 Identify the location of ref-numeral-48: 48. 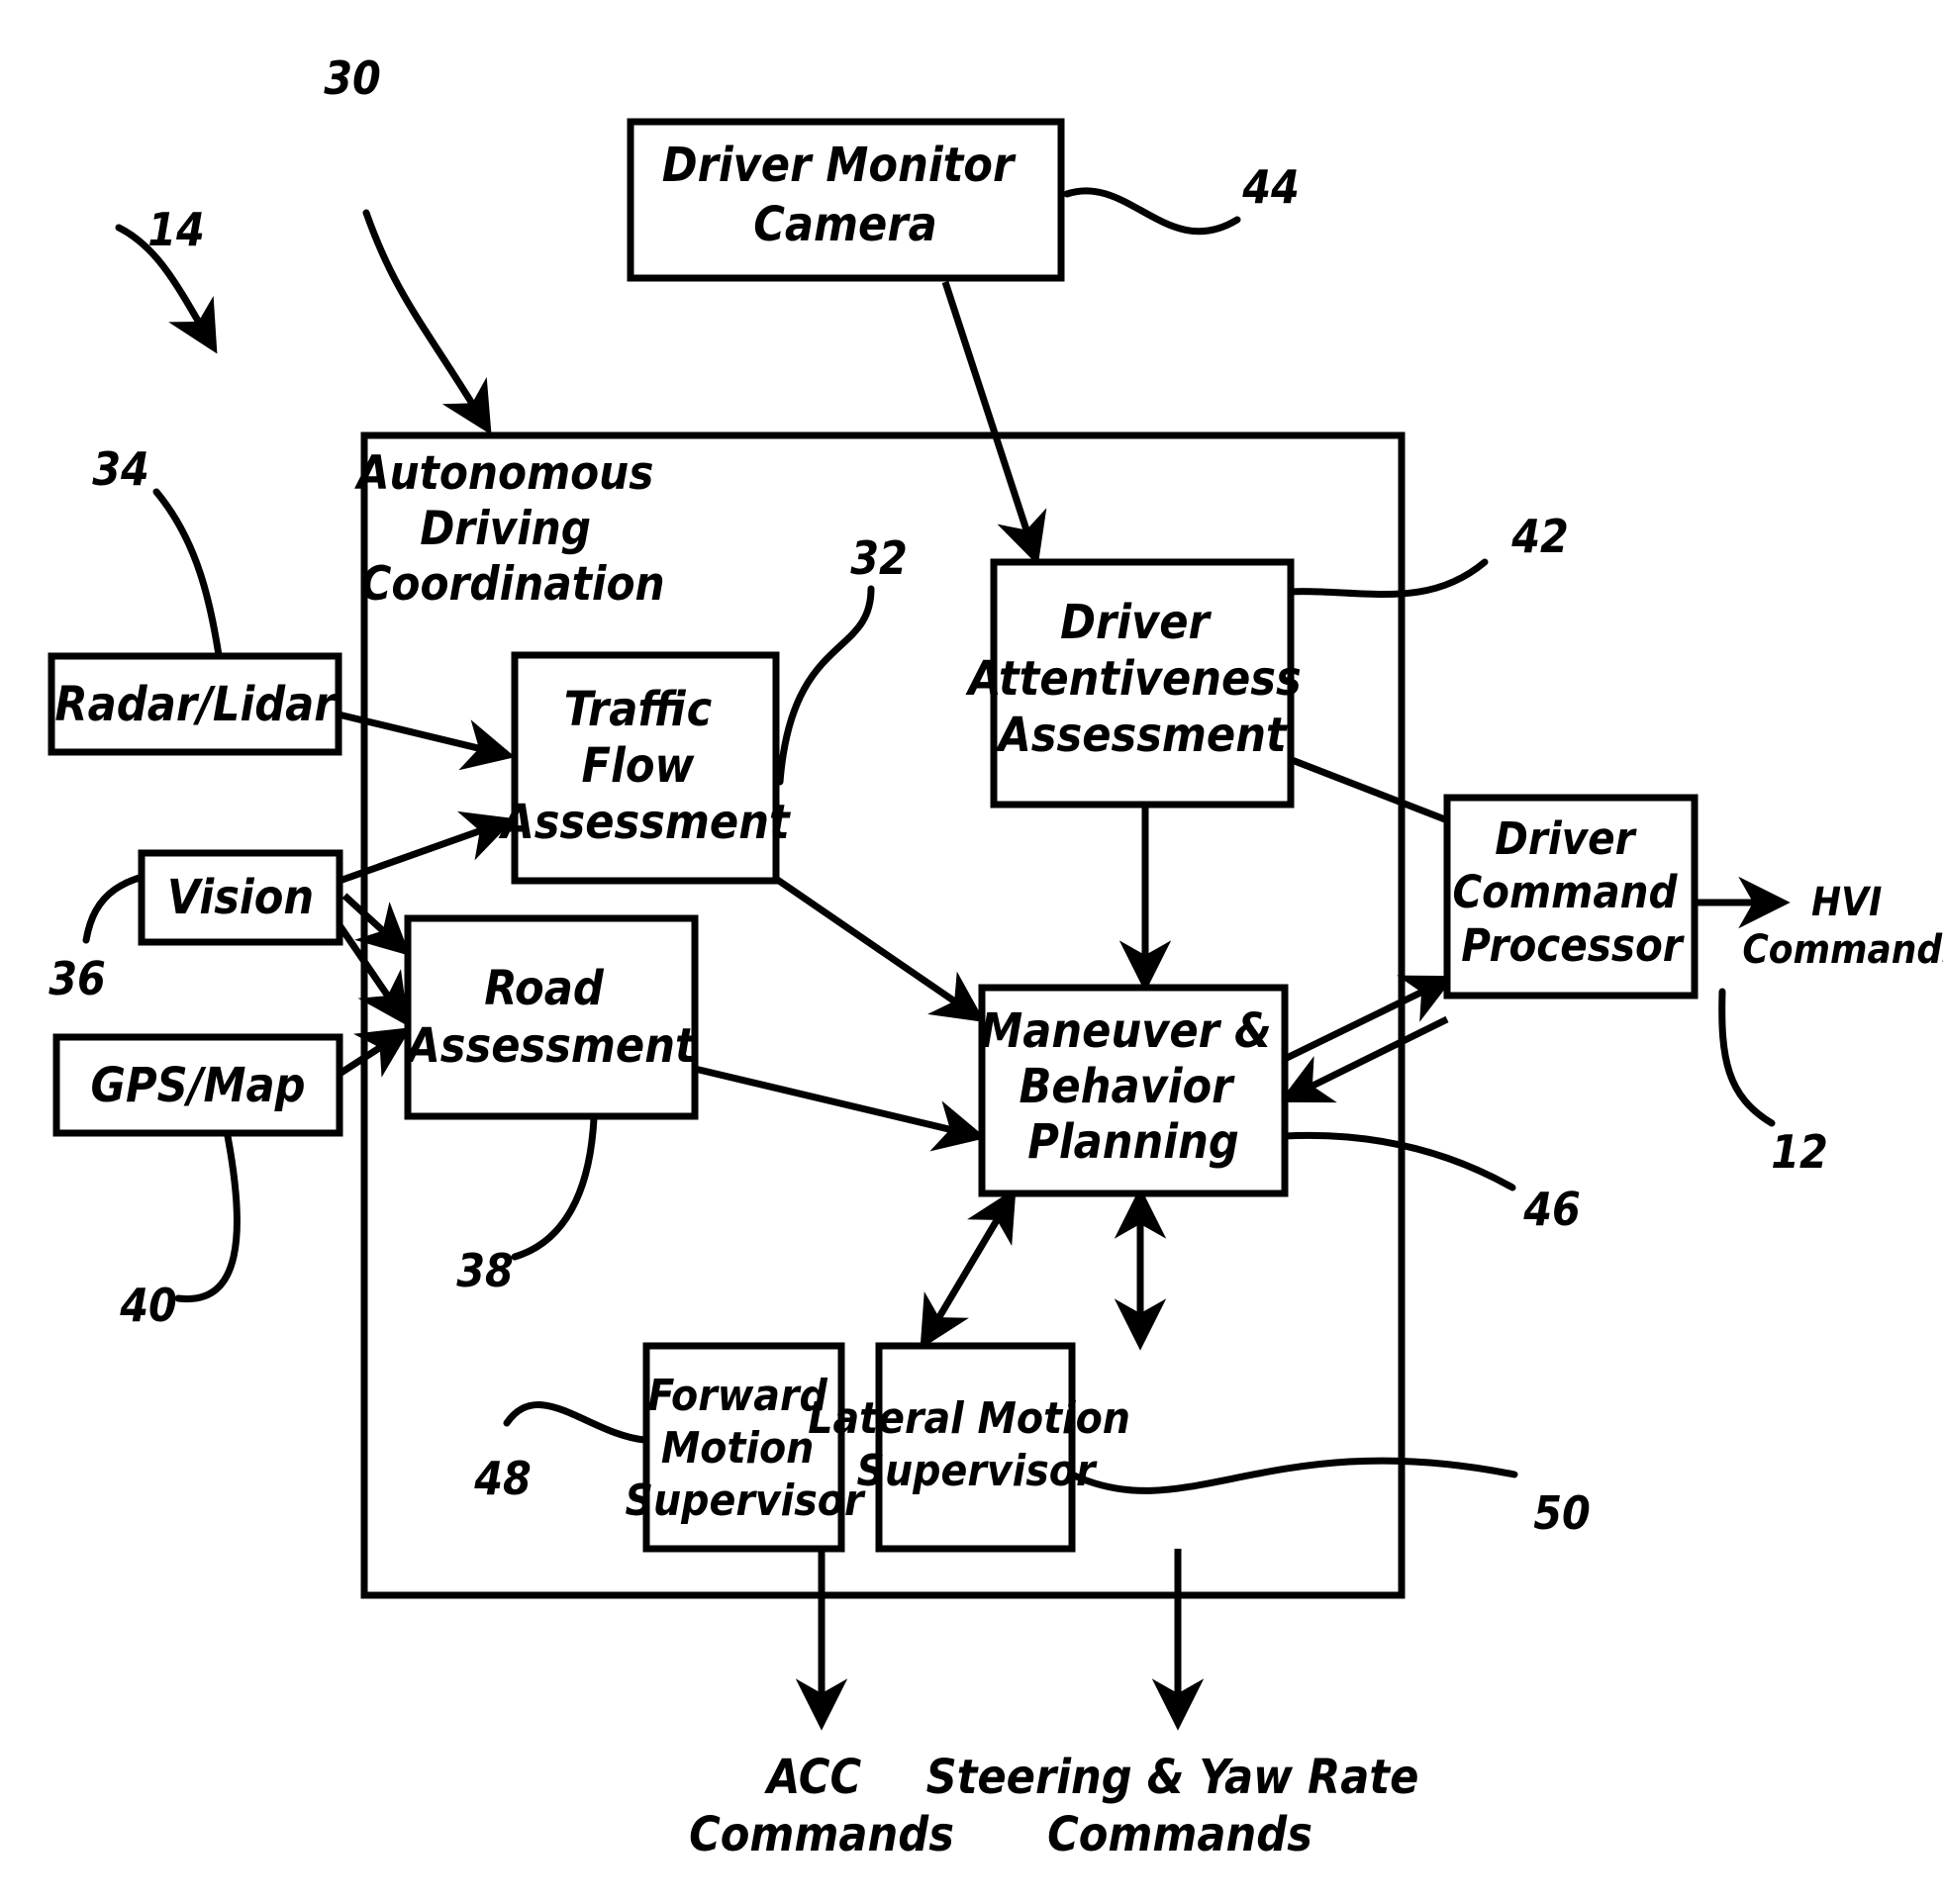
(502, 1478).